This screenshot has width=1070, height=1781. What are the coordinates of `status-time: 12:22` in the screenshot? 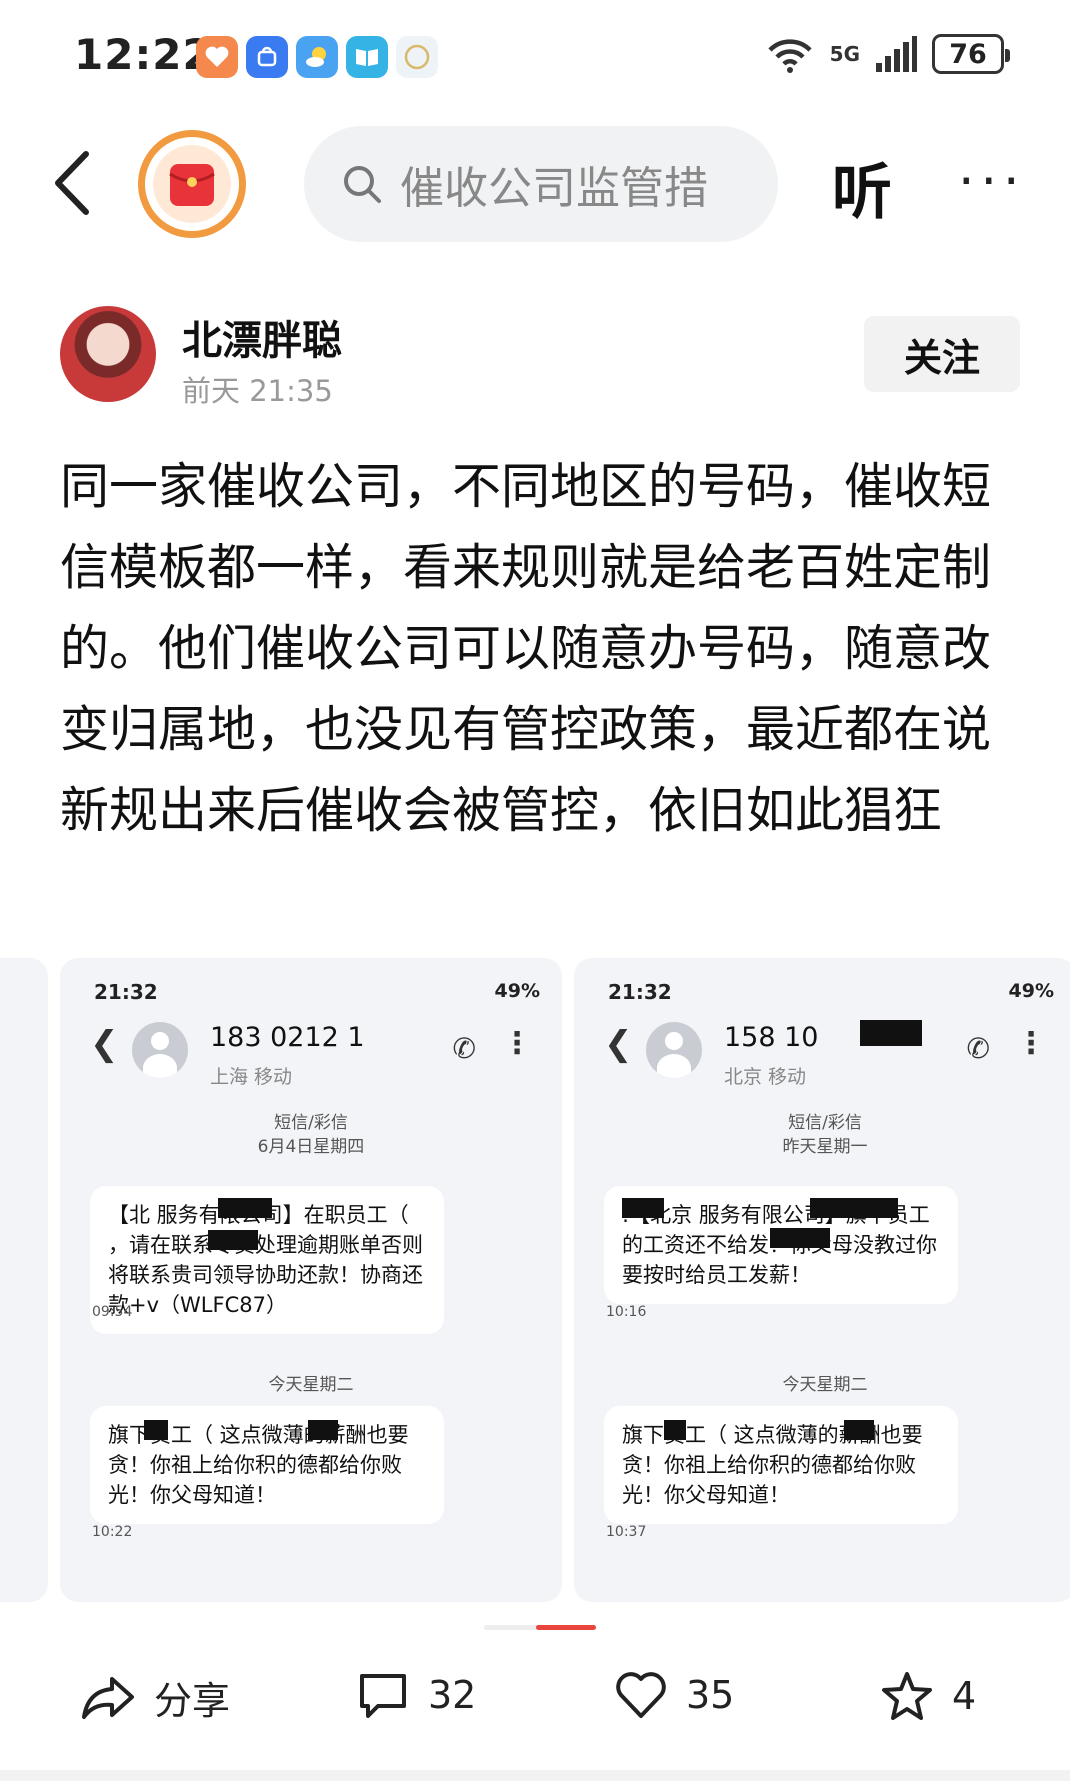 It's located at (143, 54).